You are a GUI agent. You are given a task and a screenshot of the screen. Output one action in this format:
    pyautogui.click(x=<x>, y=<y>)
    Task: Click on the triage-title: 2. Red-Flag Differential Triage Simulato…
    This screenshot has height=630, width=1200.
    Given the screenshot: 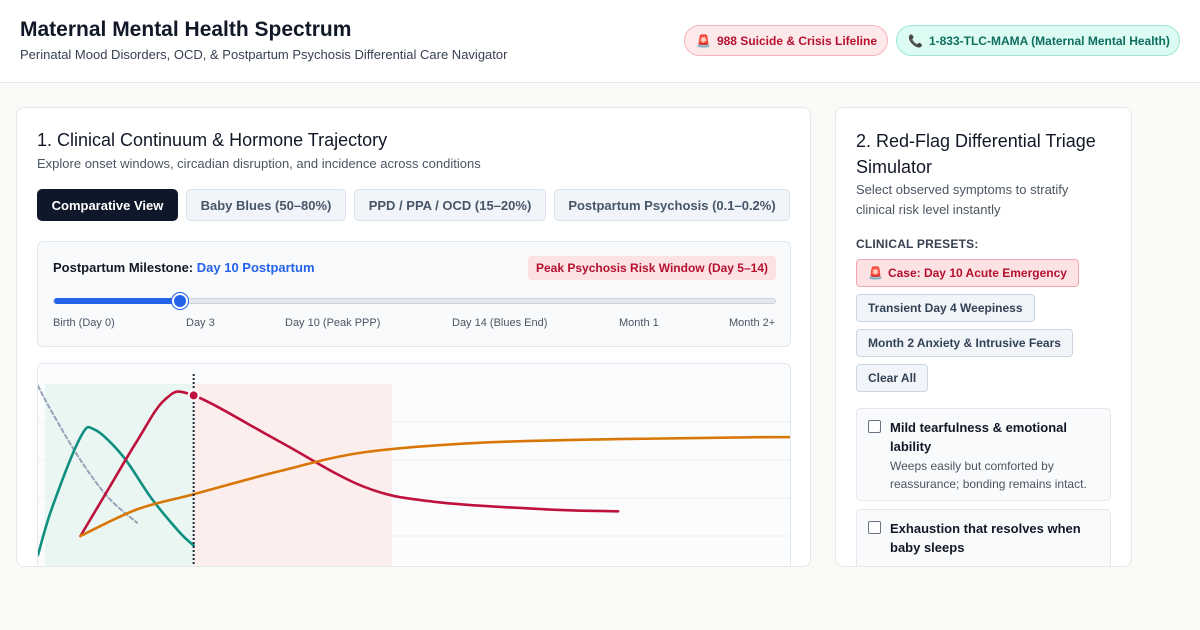 What is the action you would take?
    pyautogui.click(x=976, y=154)
    